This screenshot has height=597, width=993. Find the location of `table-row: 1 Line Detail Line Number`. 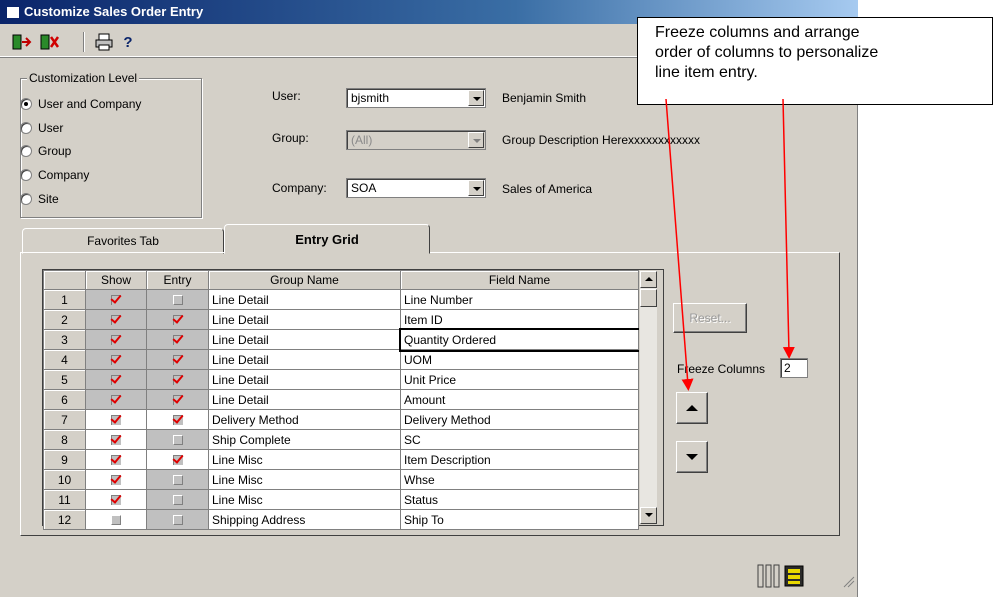

table-row: 1 Line Detail Line Number is located at coordinates (341, 299).